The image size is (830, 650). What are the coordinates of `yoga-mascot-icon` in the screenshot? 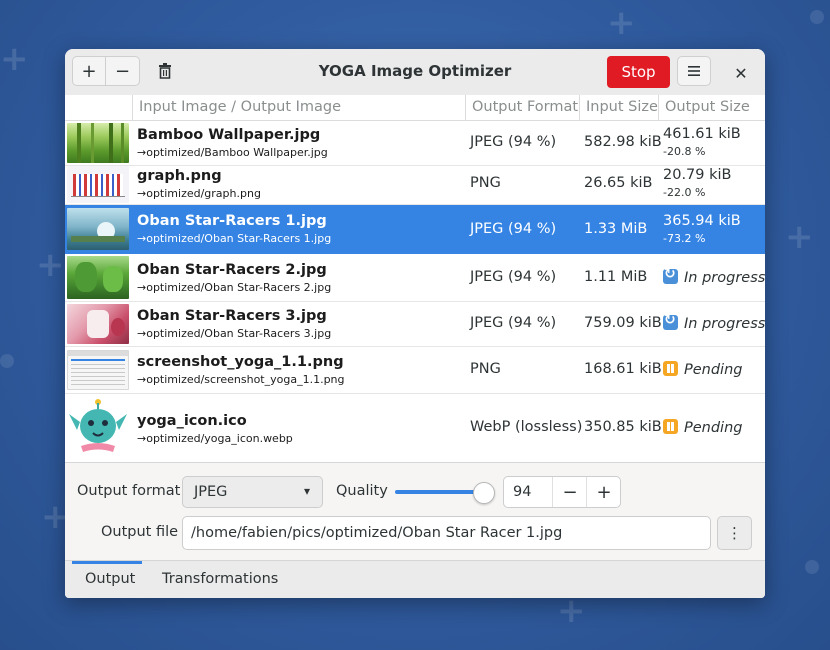 It's located at (98, 425).